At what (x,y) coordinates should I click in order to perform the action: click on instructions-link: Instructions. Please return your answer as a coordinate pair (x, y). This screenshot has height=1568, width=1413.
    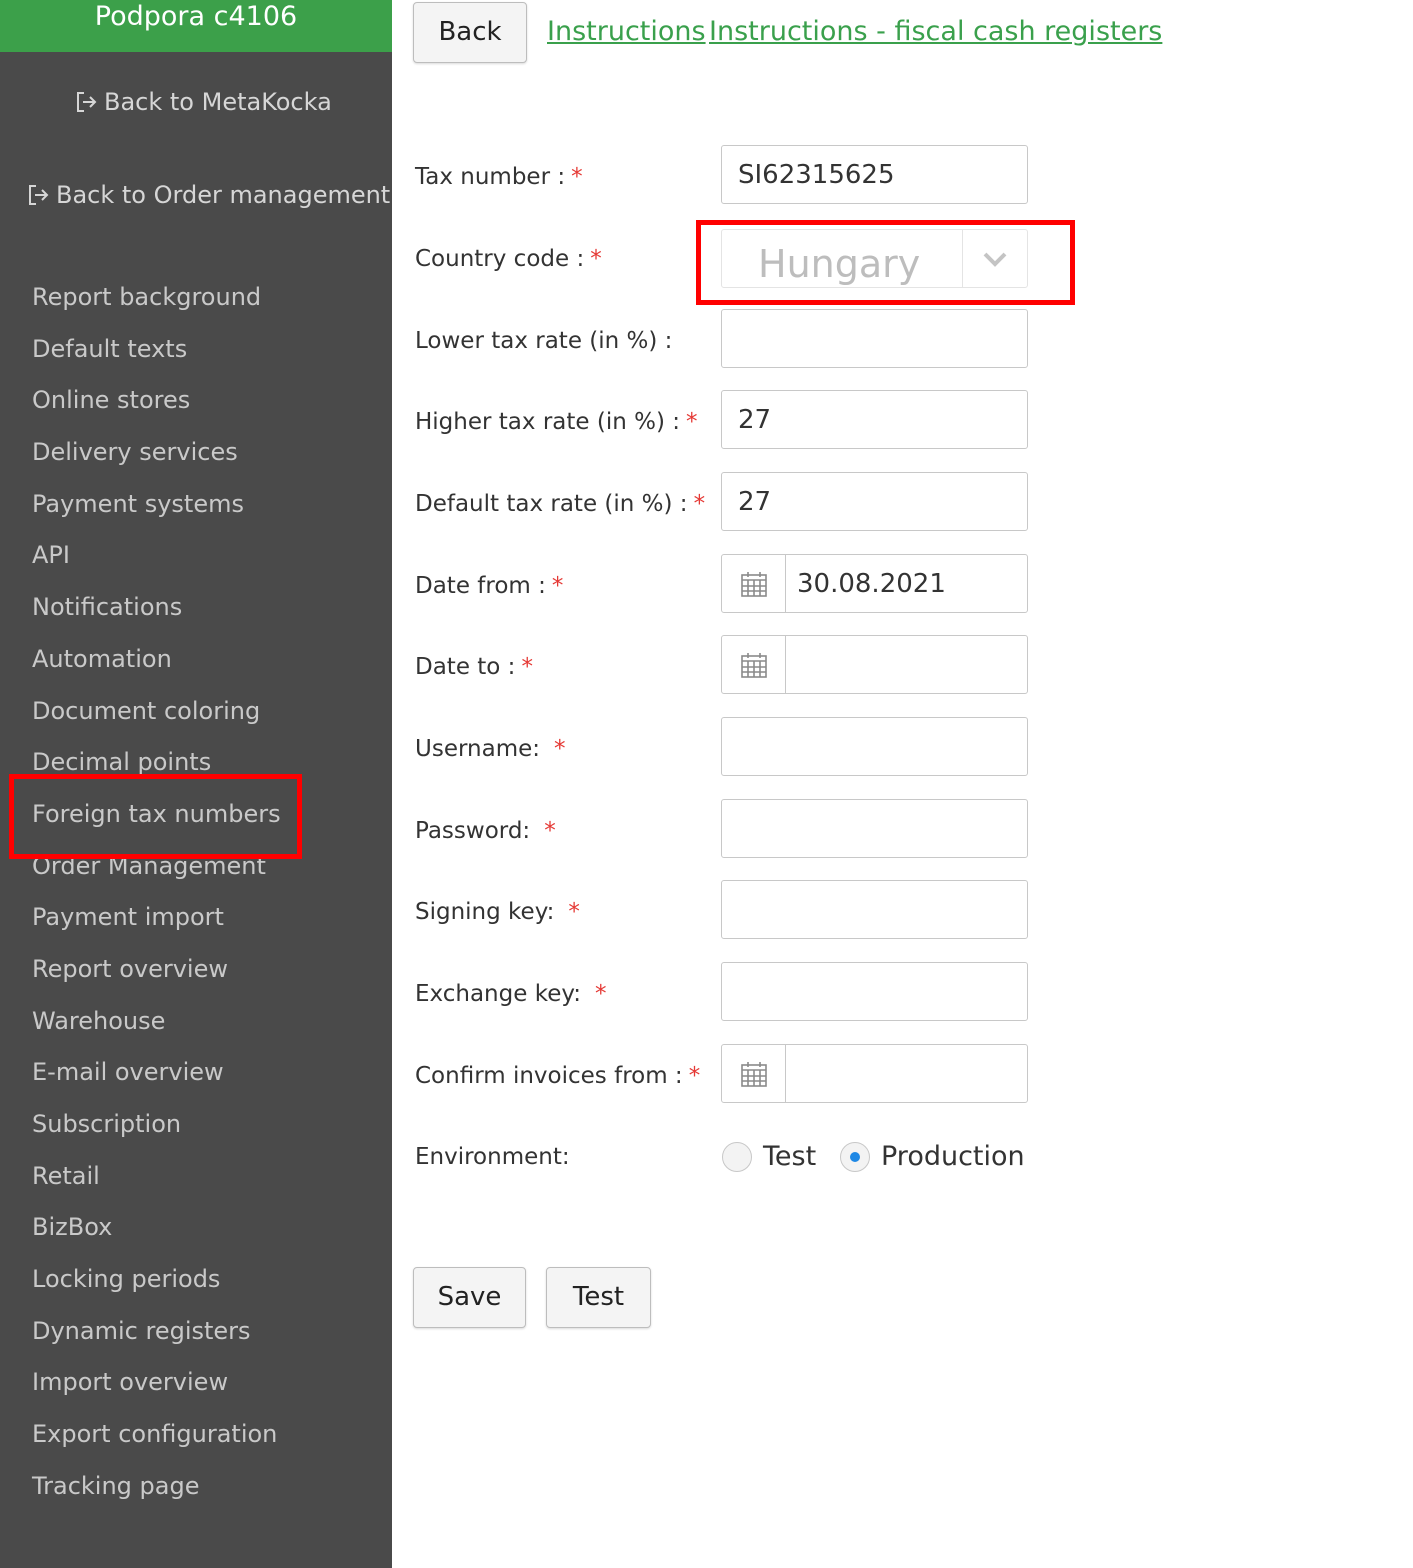
    Looking at the image, I should click on (626, 32).